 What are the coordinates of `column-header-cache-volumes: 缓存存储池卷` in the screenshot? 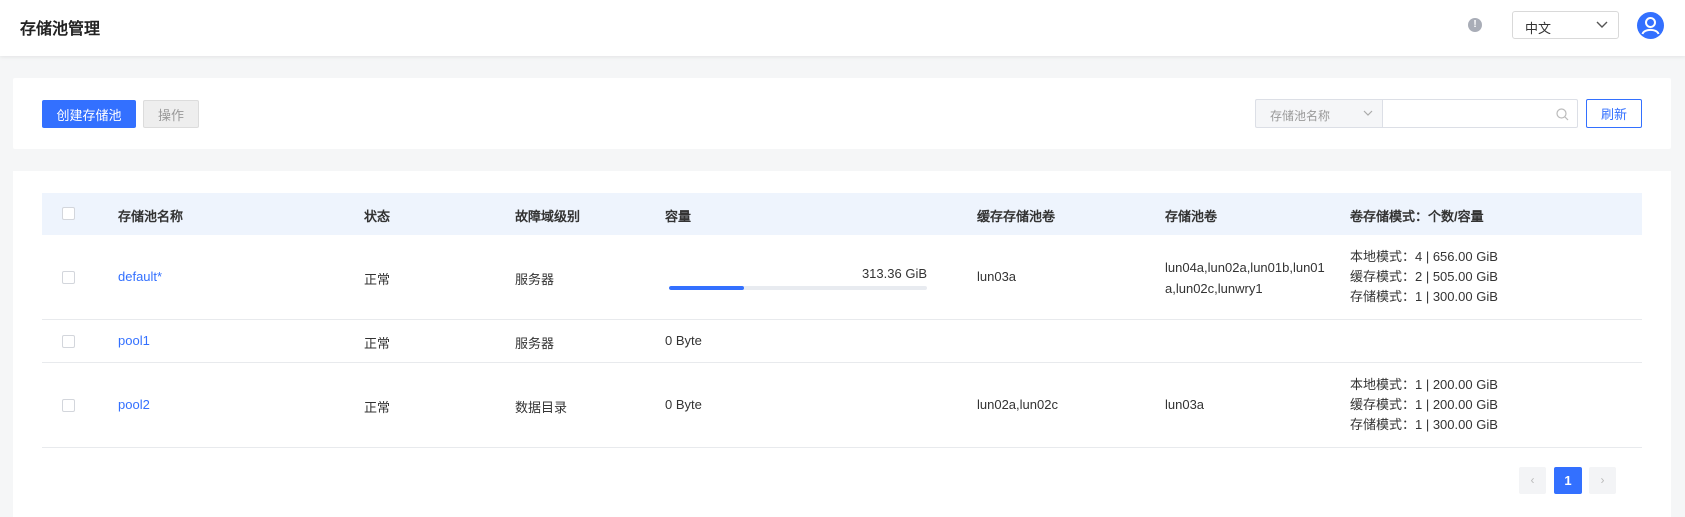 It's located at (1016, 215).